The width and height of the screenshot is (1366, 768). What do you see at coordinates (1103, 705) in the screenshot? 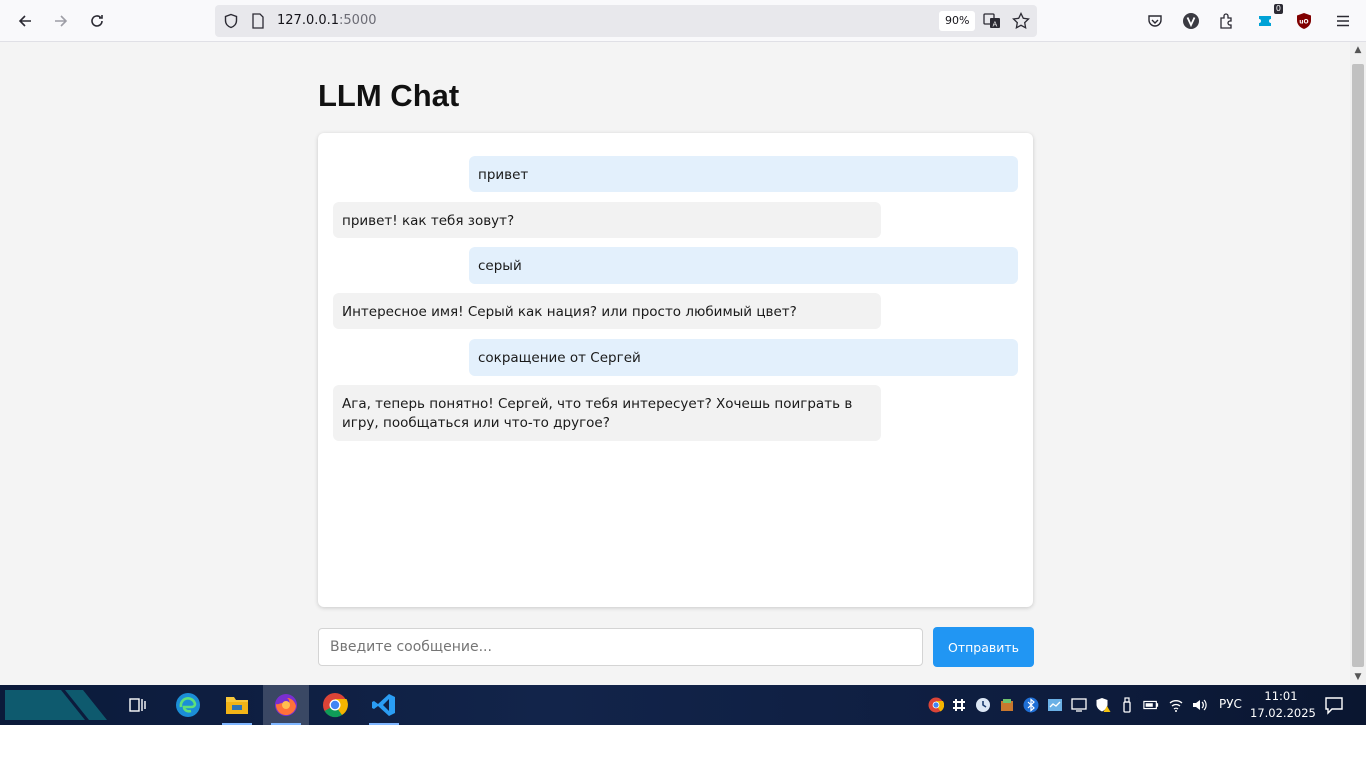
I see `security-warning-icon` at bounding box center [1103, 705].